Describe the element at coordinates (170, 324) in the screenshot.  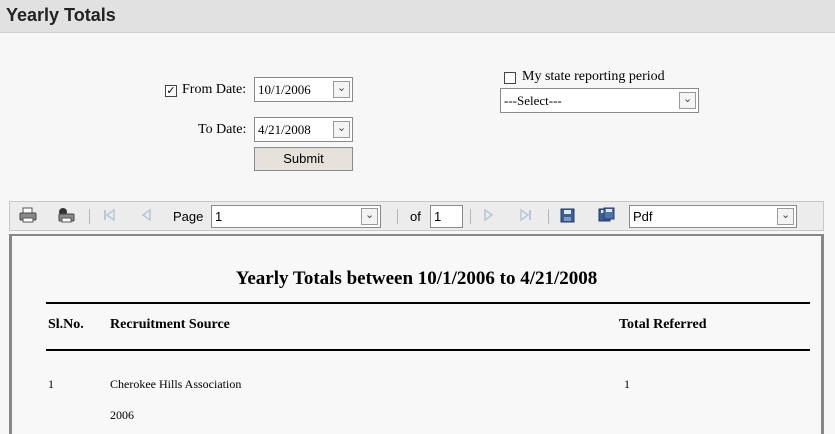
I see `column-header-source: Recruitment Source` at that location.